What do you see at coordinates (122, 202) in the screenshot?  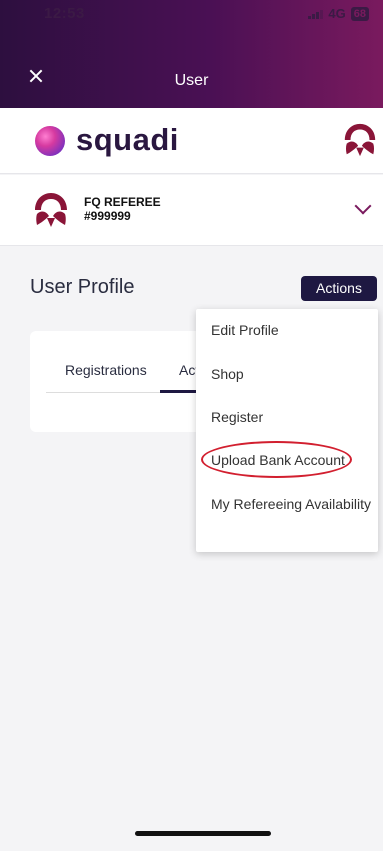 I see `user-name: FQ REFEREE` at bounding box center [122, 202].